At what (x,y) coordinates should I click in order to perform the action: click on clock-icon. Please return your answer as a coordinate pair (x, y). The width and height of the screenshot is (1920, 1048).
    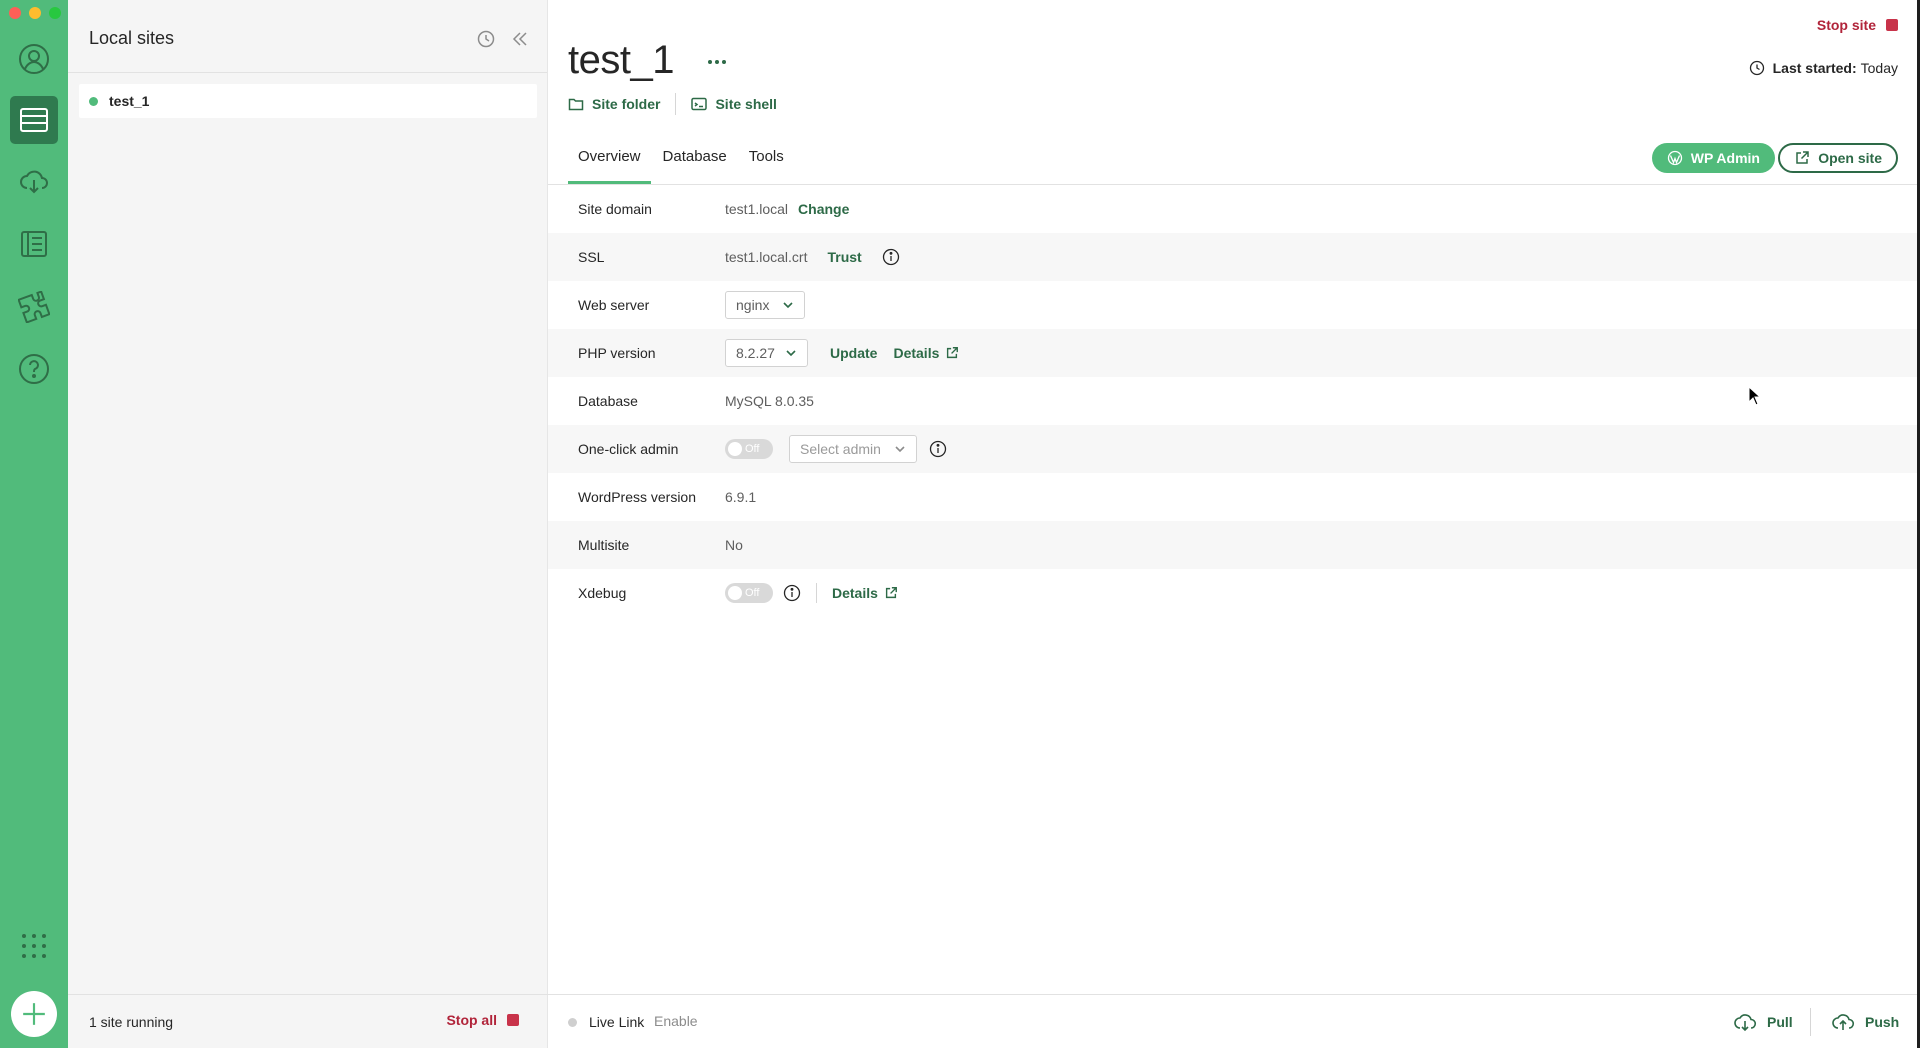
    Looking at the image, I should click on (486, 39).